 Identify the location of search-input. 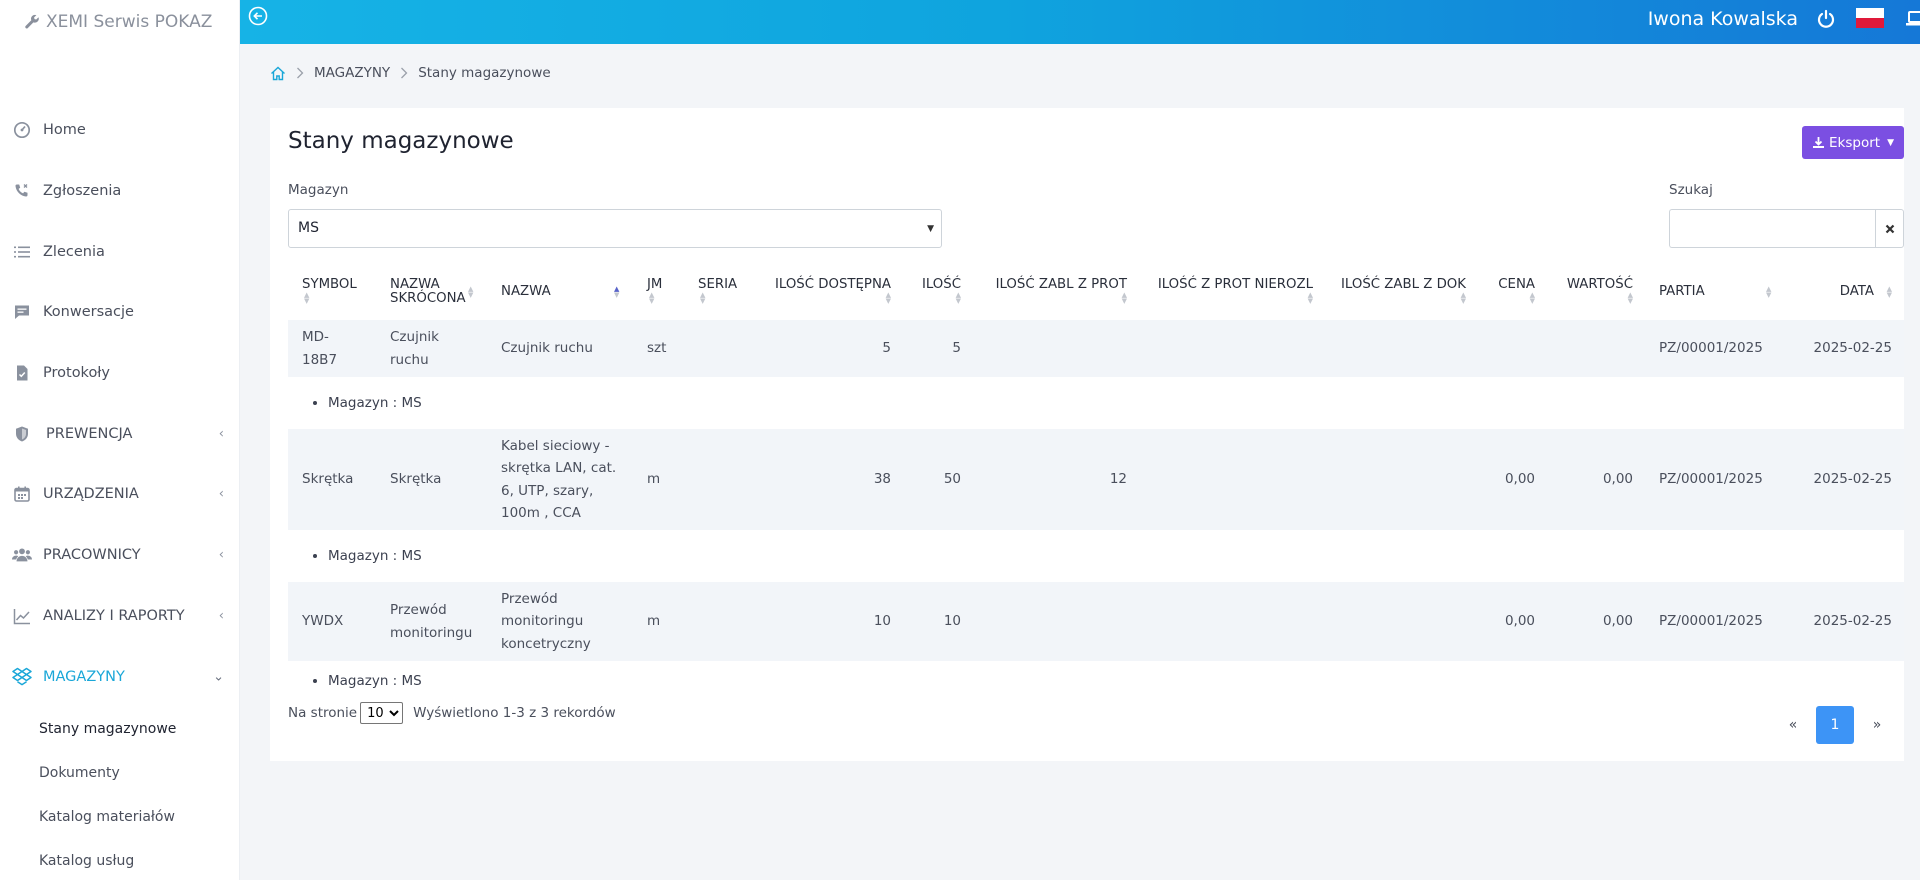
(1772, 228).